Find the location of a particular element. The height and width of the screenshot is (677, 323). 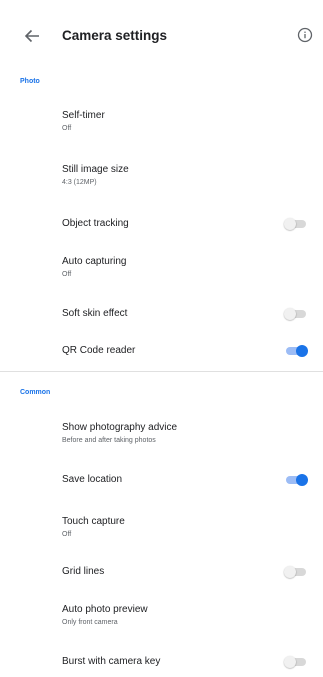

section-header-photo: Photo is located at coordinates (30, 81).